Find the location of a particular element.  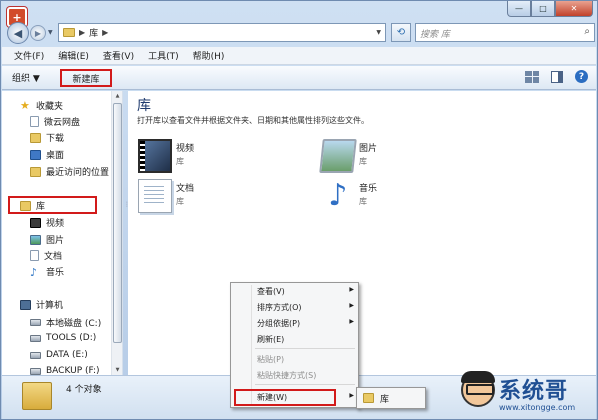

menu-view: 查看(V) is located at coordinates (118, 55).